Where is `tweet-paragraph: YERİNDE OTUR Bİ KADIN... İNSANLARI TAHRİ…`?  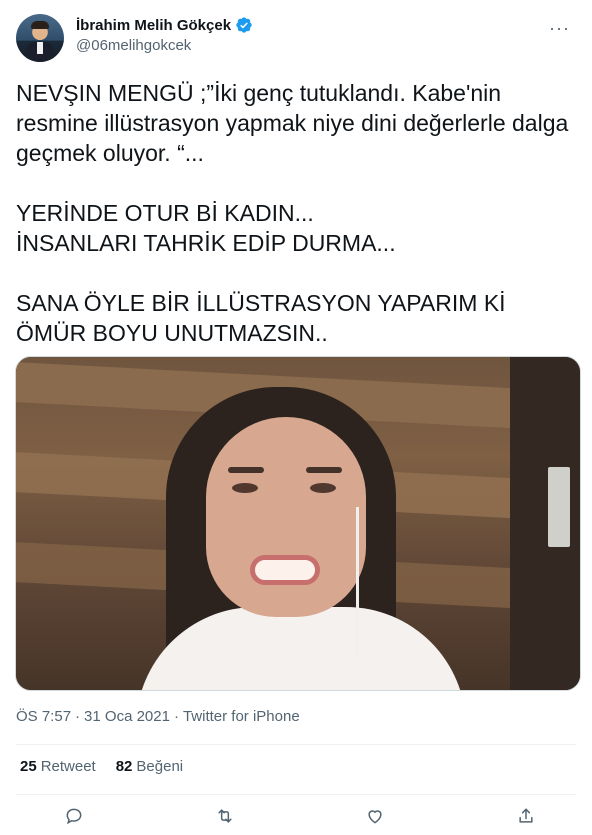
tweet-paragraph: YERİNDE OTUR Bİ KADIN... İNSANLARI TAHRİ… is located at coordinates (206, 228).